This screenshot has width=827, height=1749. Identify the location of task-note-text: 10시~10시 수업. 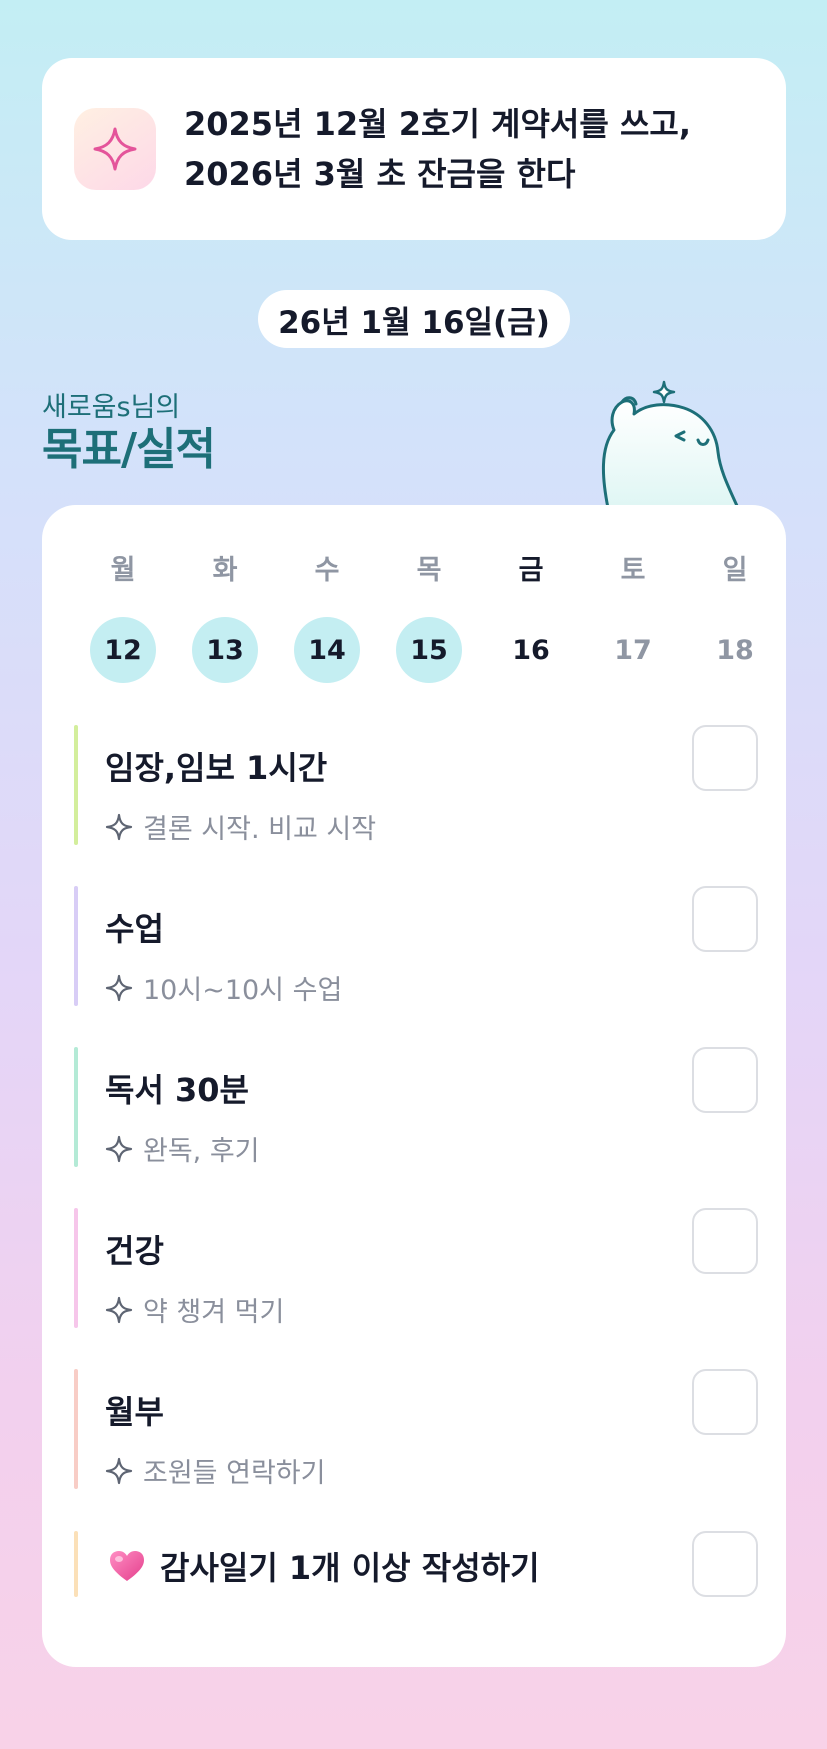
(243, 990).